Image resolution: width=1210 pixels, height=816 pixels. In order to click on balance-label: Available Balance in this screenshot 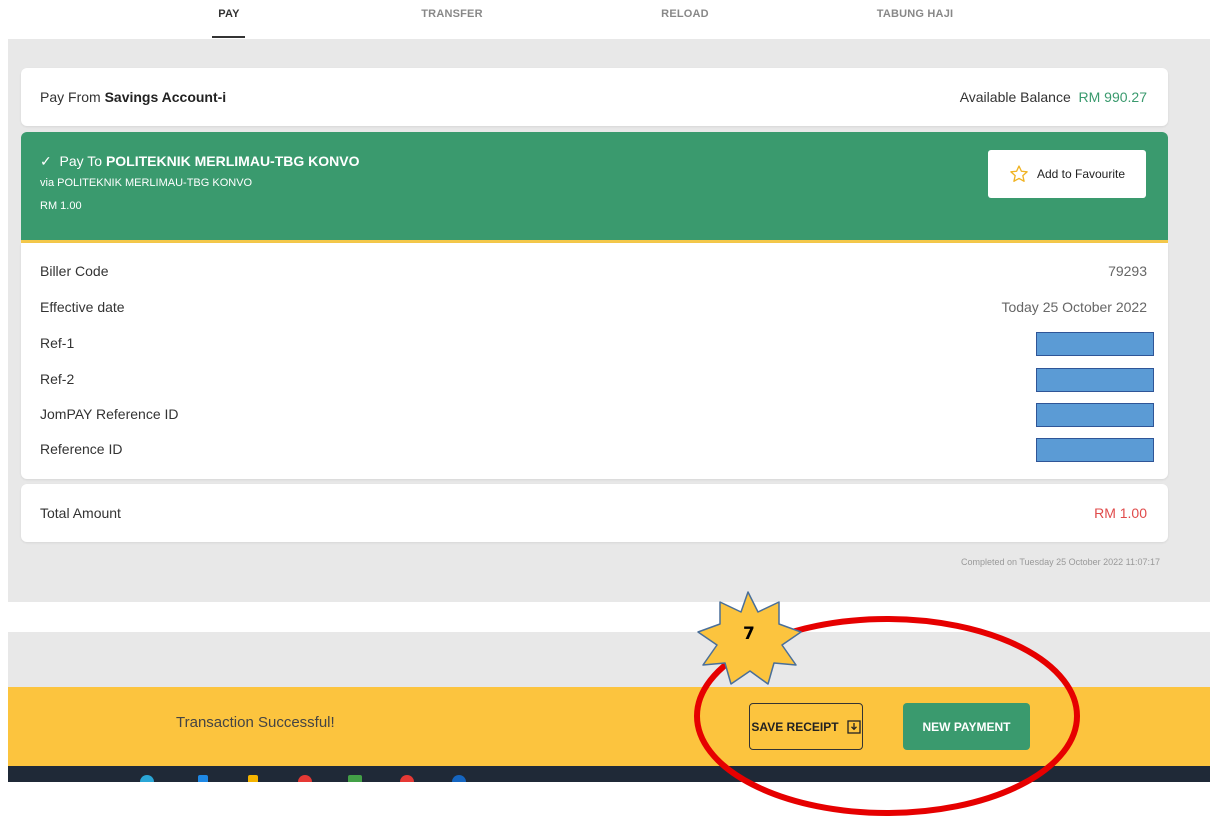, I will do `click(1015, 97)`.